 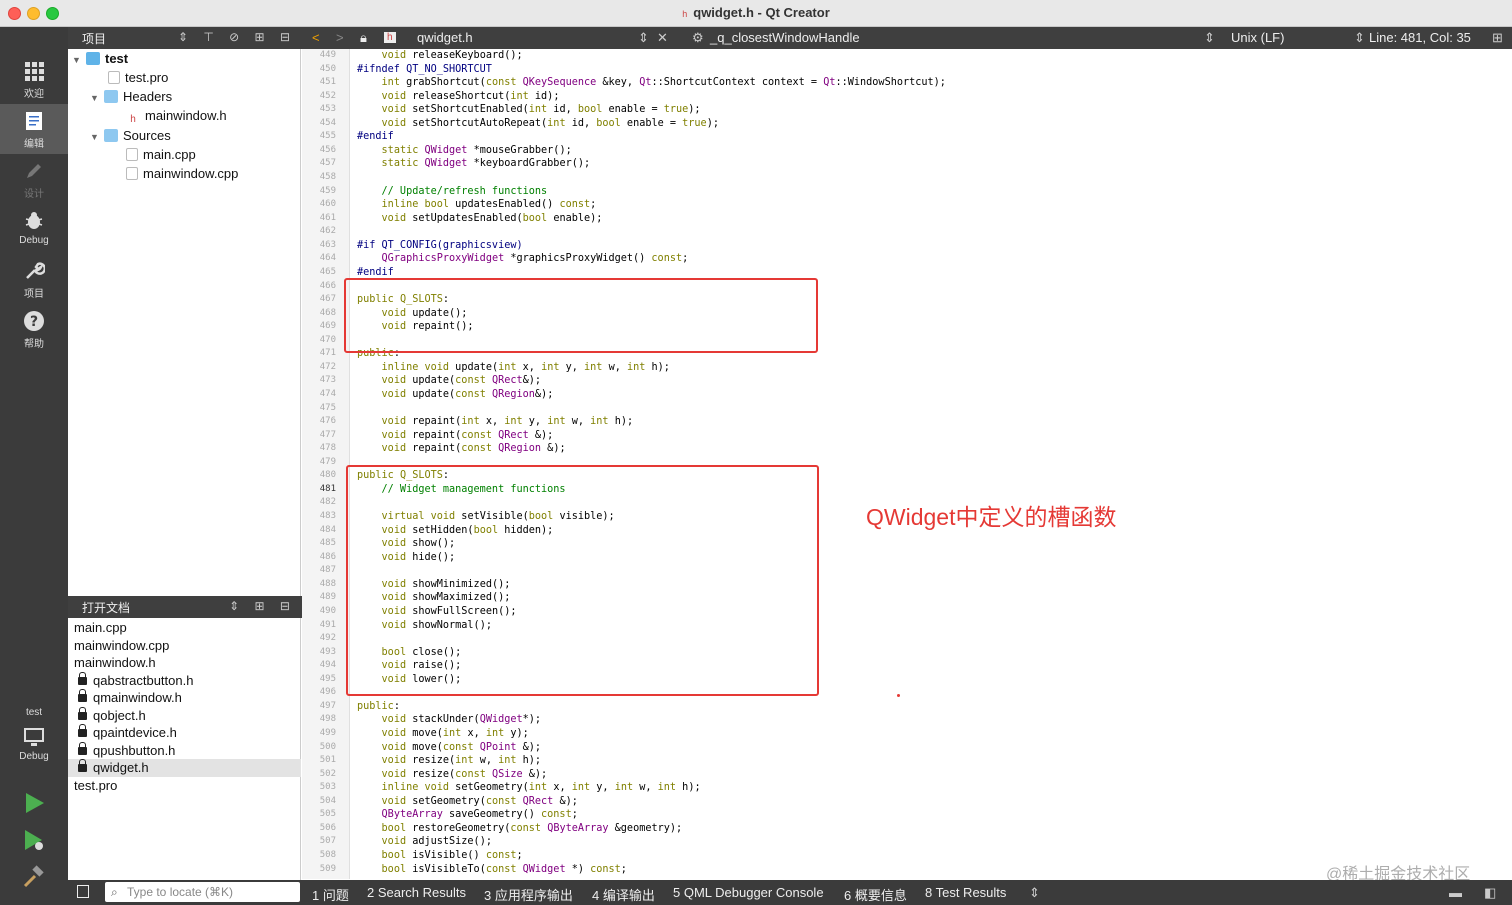 I want to click on code-line: 459 // Update/refresh functions, so click(x=907, y=192).